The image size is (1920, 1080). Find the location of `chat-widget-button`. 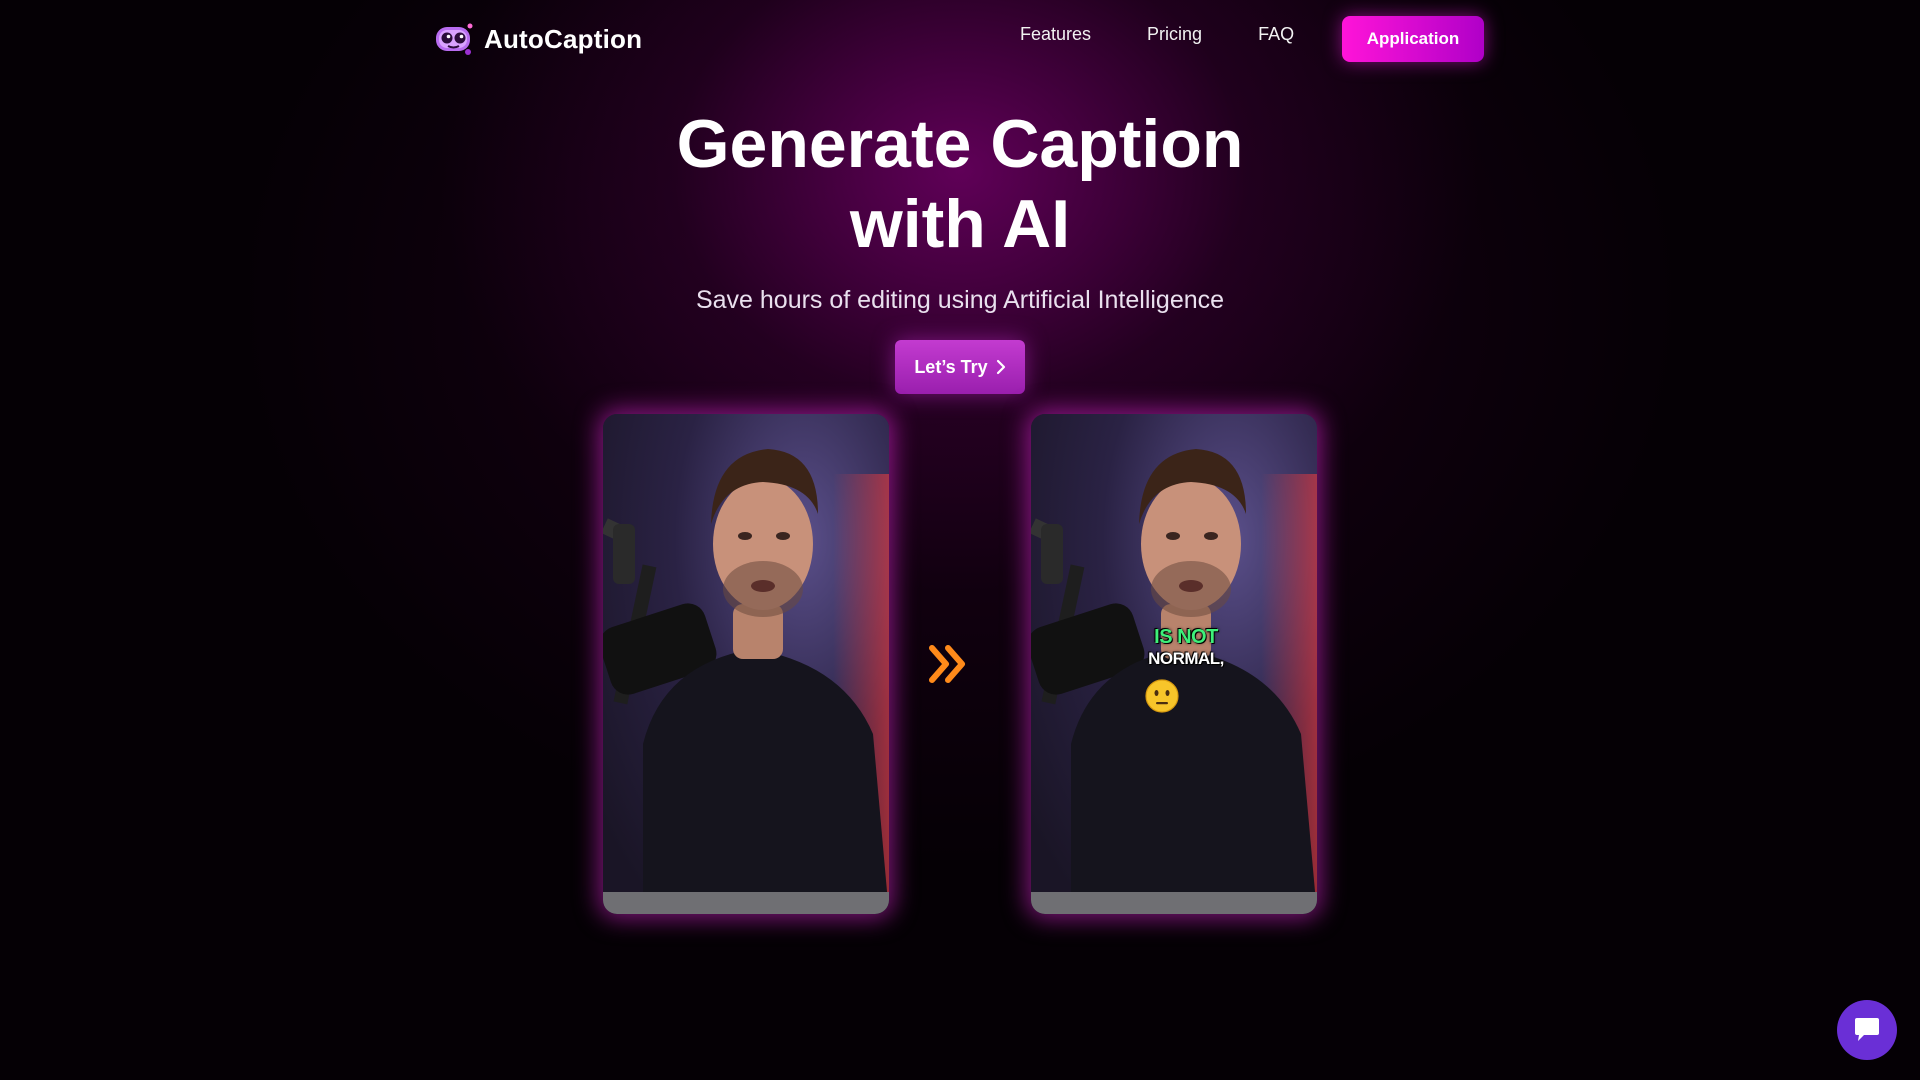

chat-widget-button is located at coordinates (1867, 1030).